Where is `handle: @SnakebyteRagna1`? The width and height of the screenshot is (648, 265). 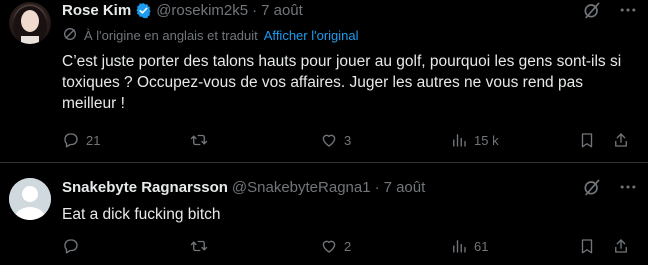 handle: @SnakebyteRagna1 is located at coordinates (301, 187).